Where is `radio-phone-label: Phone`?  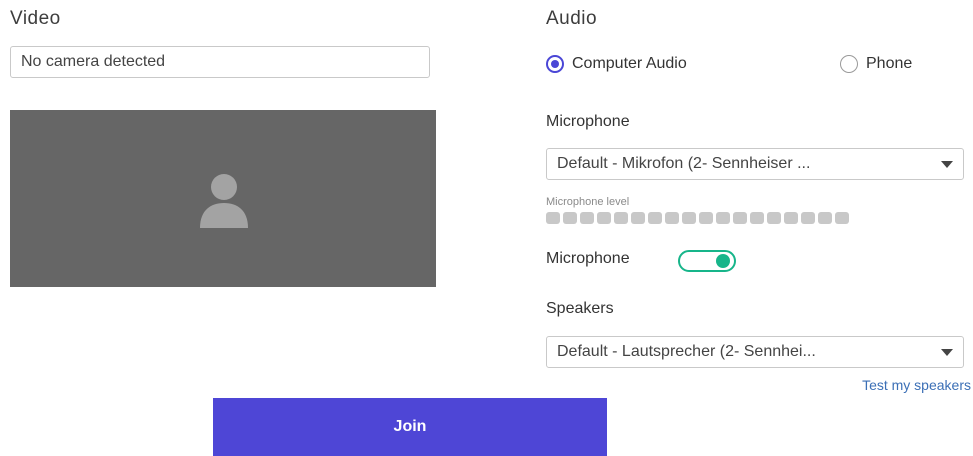 radio-phone-label: Phone is located at coordinates (889, 63).